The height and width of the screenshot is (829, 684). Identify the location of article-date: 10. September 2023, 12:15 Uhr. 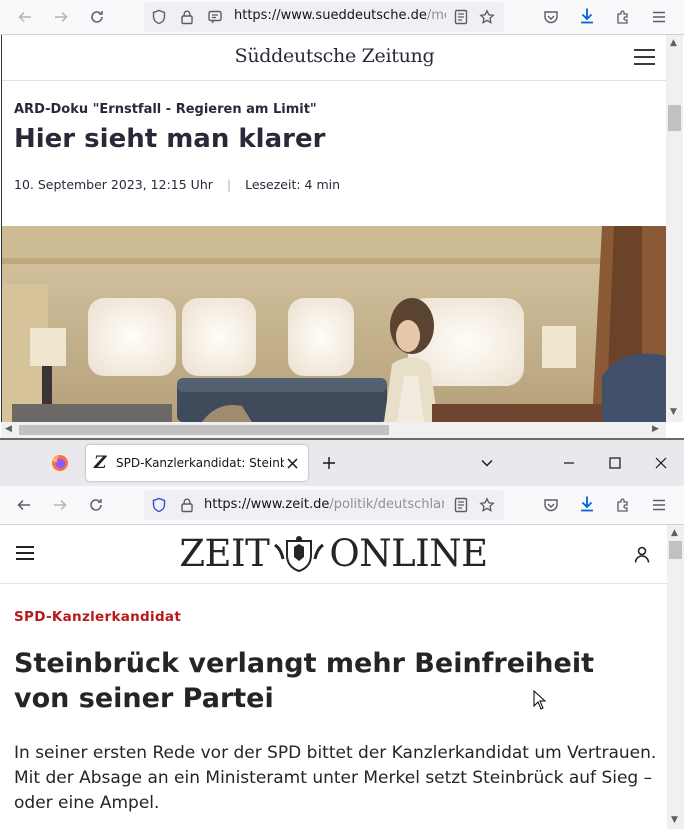
(113, 184).